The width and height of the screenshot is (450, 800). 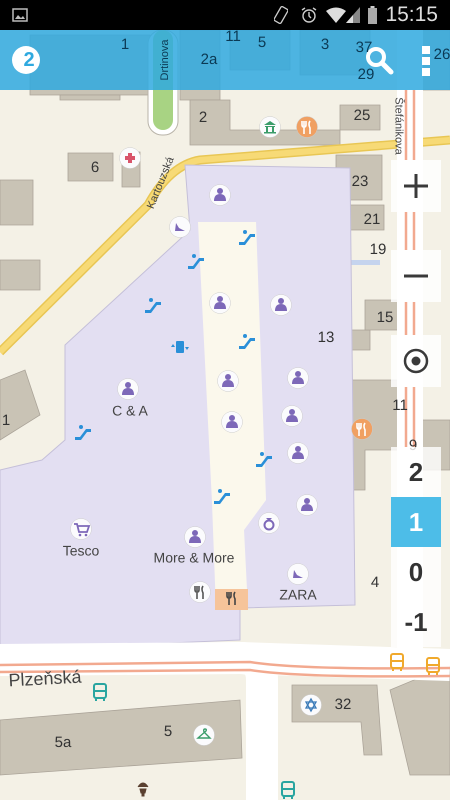 I want to click on cutlery-icon, so click(x=200, y=592).